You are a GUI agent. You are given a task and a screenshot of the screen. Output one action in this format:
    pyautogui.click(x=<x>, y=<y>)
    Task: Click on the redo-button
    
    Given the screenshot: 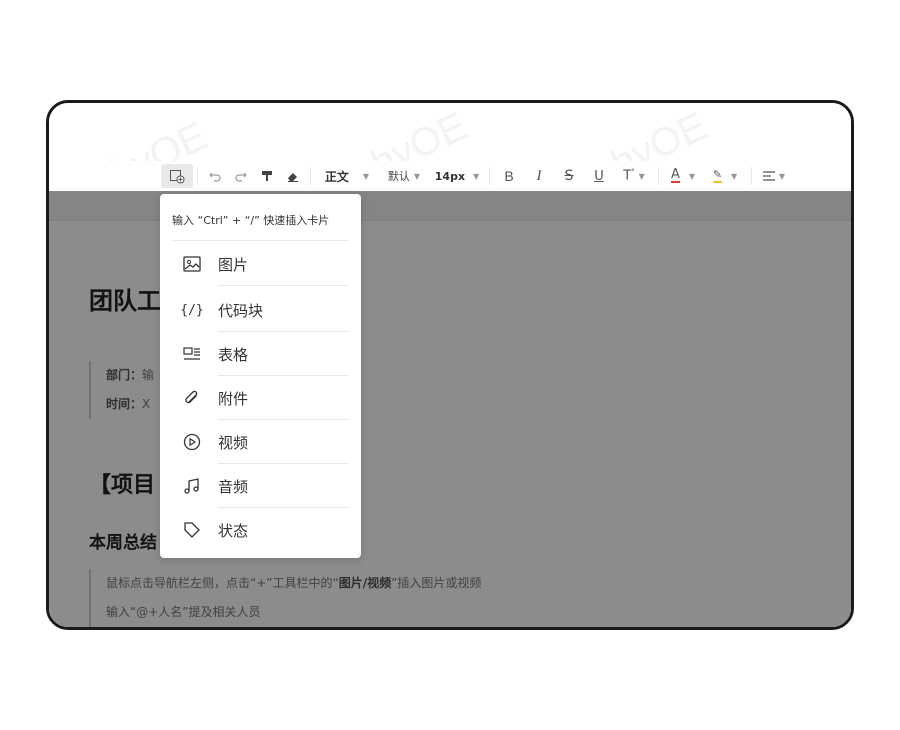 What is the action you would take?
    pyautogui.click(x=241, y=176)
    